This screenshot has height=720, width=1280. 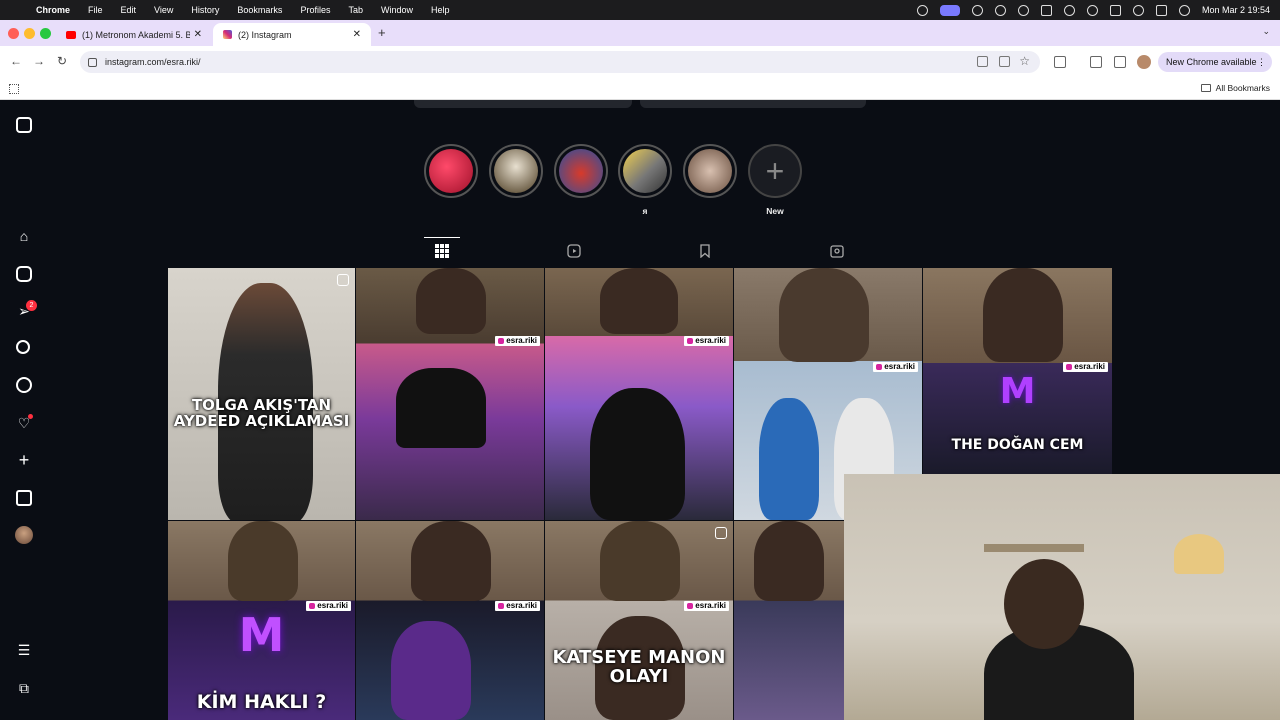 I want to click on highlight-item: я, so click(x=645, y=180).